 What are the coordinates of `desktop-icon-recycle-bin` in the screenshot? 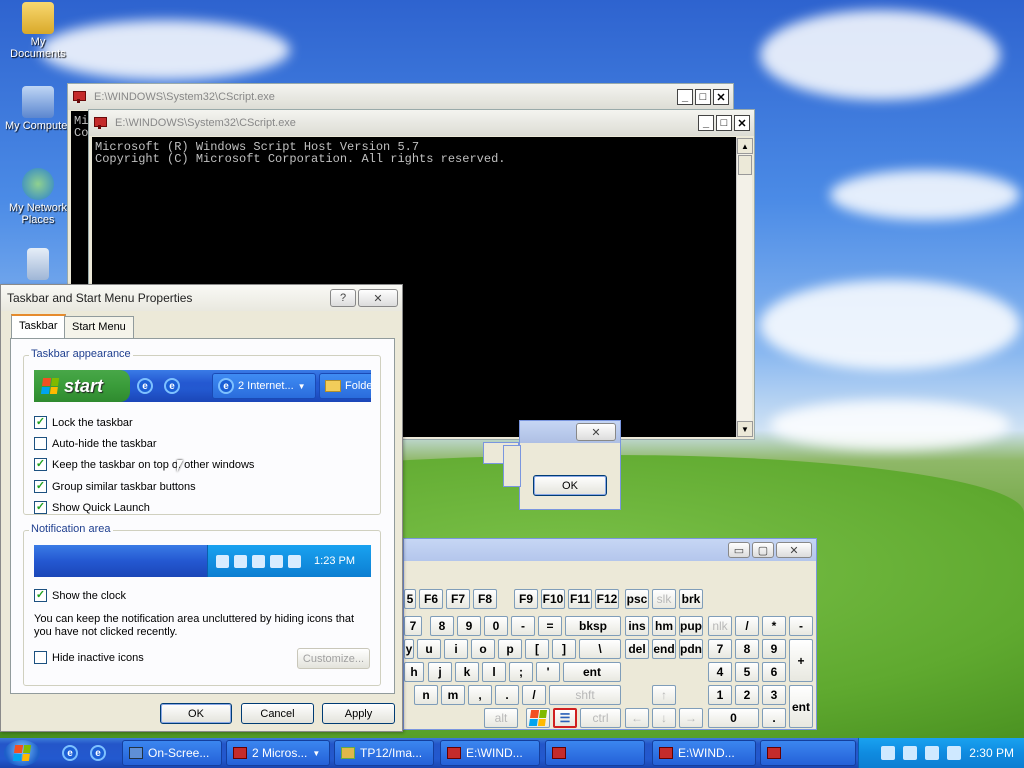 It's located at (38, 265).